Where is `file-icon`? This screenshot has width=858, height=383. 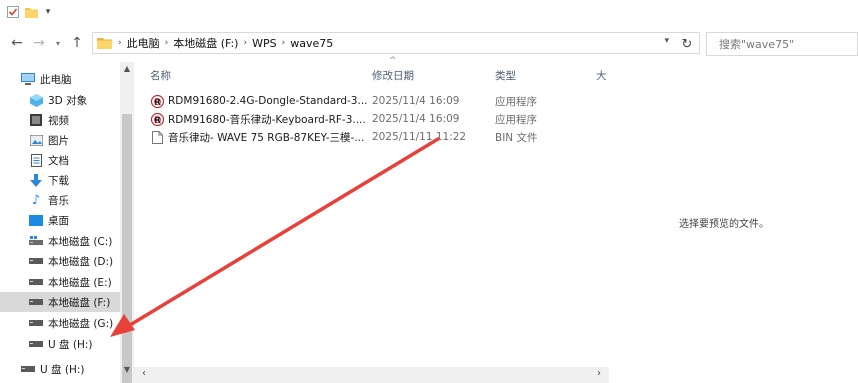
file-icon is located at coordinates (157, 137).